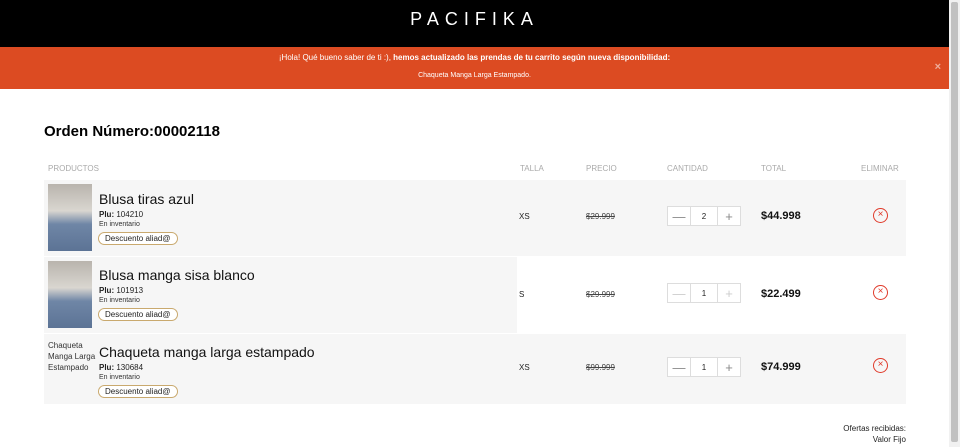 This screenshot has height=447, width=960. Describe the element at coordinates (774, 168) in the screenshot. I see `header-total: TOTAL` at that location.